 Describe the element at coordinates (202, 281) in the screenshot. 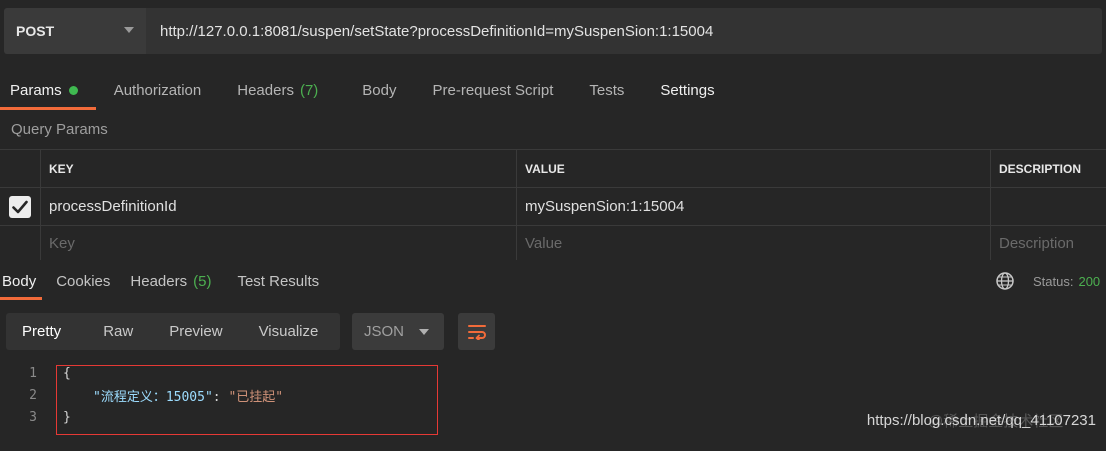

I see `response-tab-headers-count: (5)` at that location.